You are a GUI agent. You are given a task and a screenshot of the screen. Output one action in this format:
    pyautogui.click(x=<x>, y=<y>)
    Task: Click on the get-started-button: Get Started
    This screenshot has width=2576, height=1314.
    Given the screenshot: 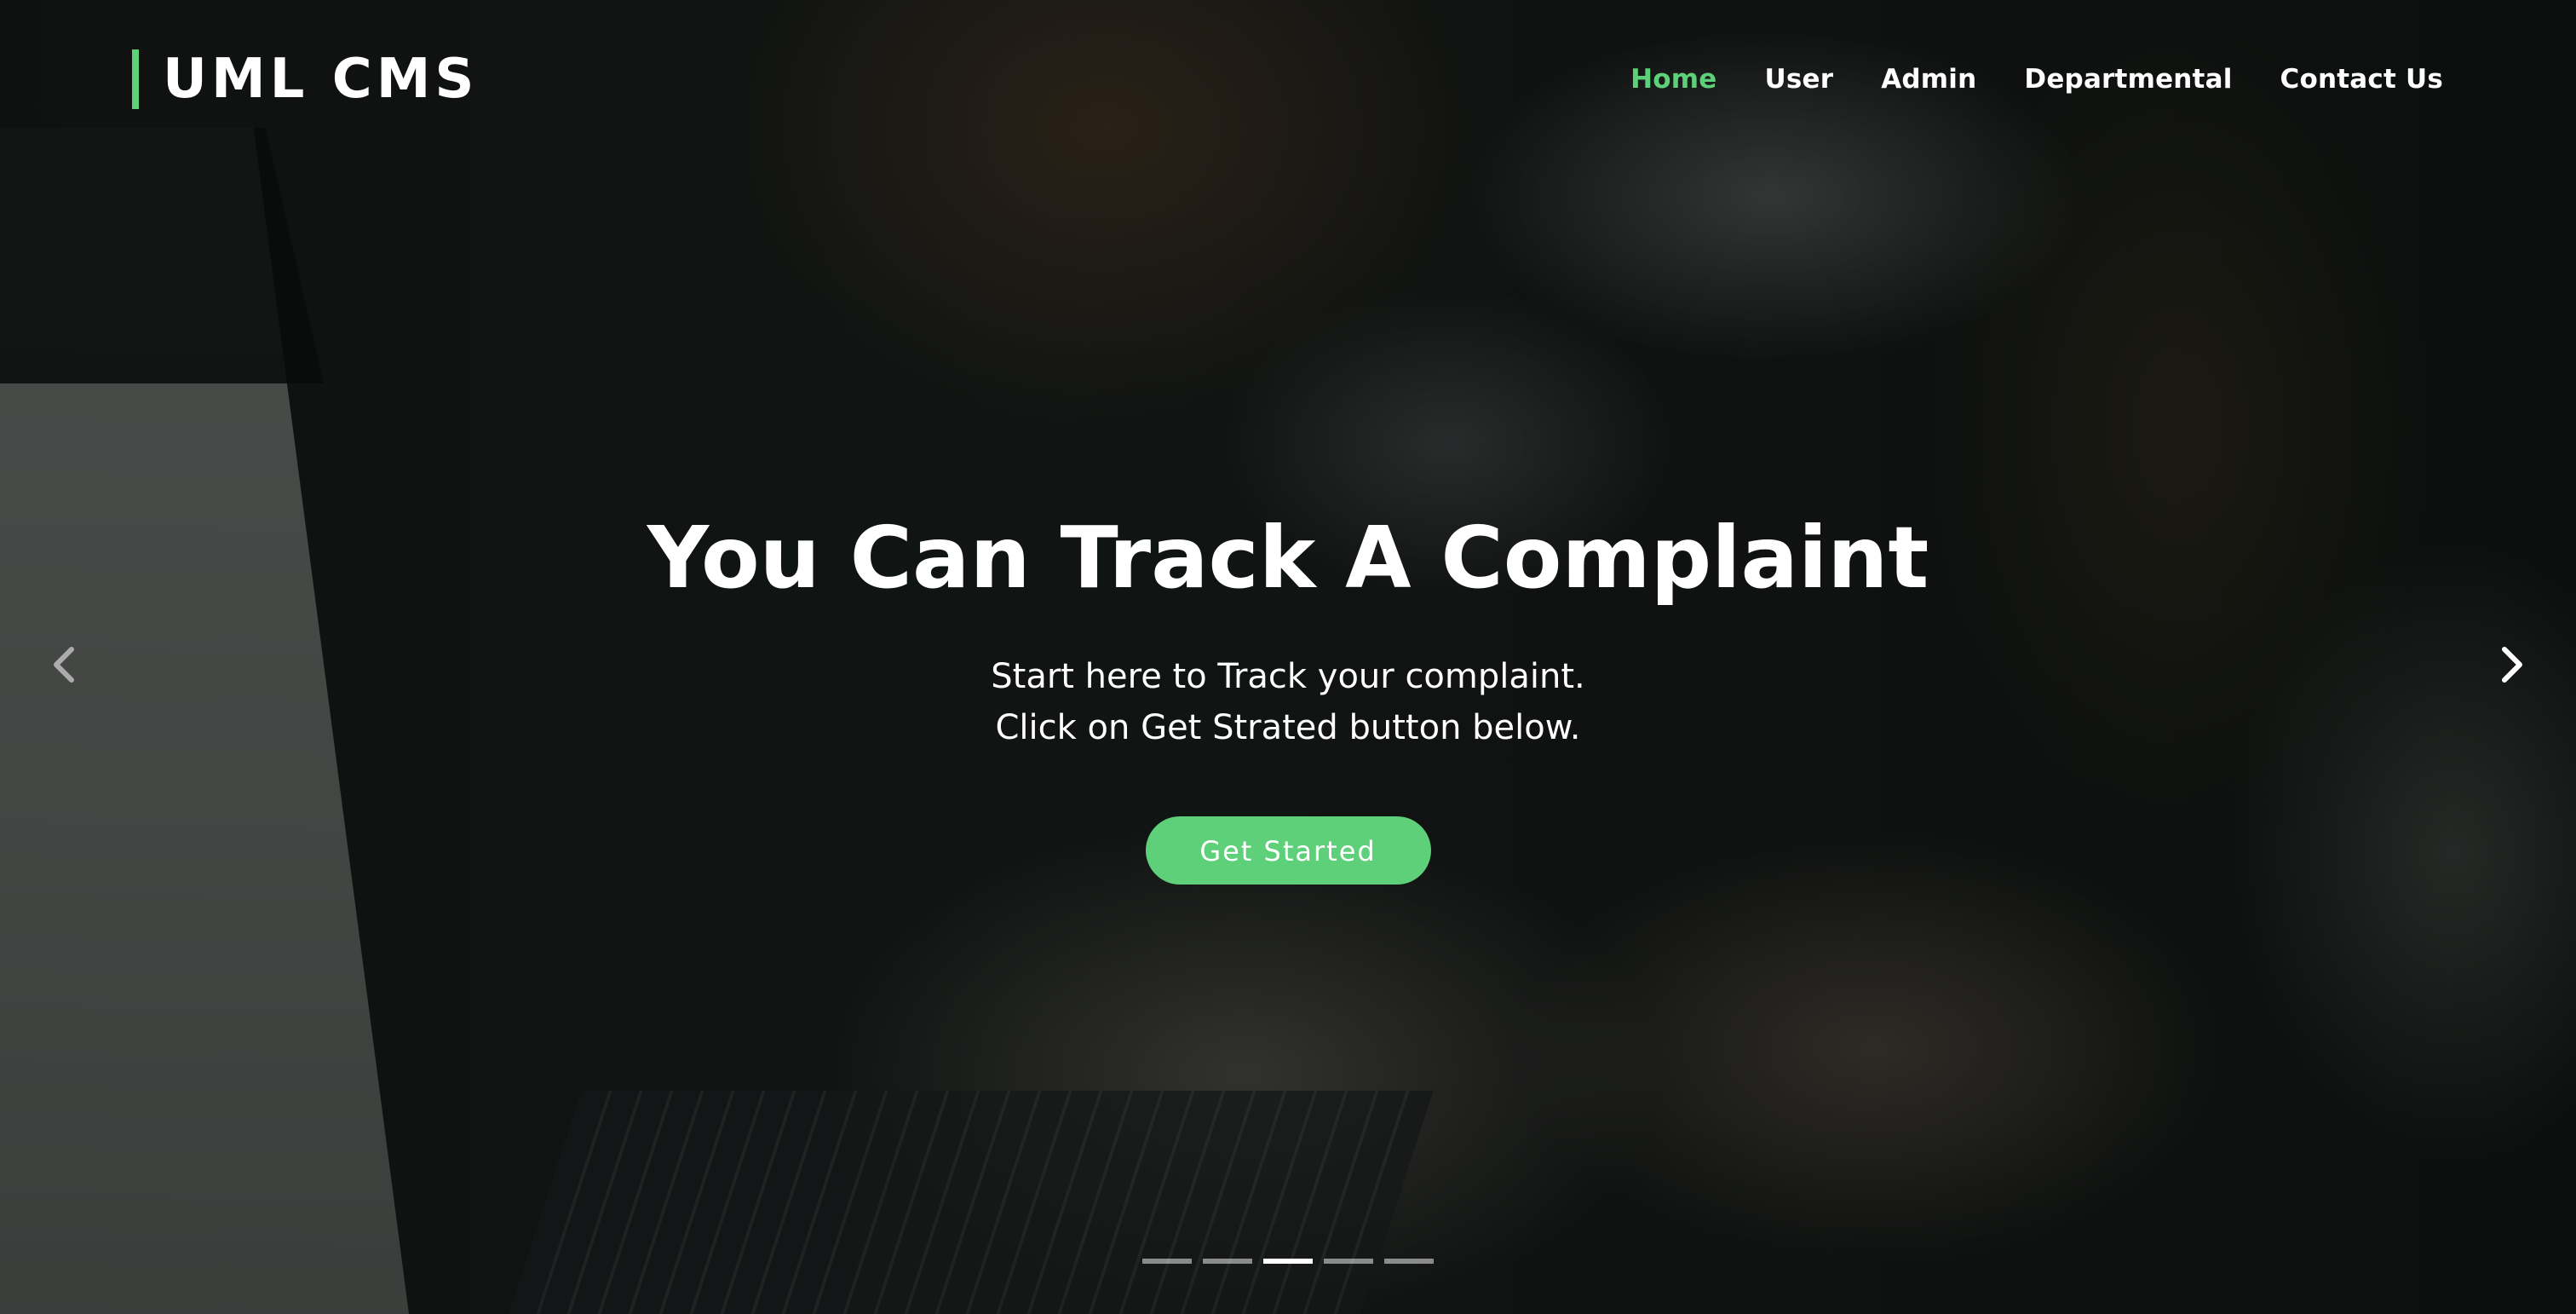 What is the action you would take?
    pyautogui.click(x=1288, y=850)
    